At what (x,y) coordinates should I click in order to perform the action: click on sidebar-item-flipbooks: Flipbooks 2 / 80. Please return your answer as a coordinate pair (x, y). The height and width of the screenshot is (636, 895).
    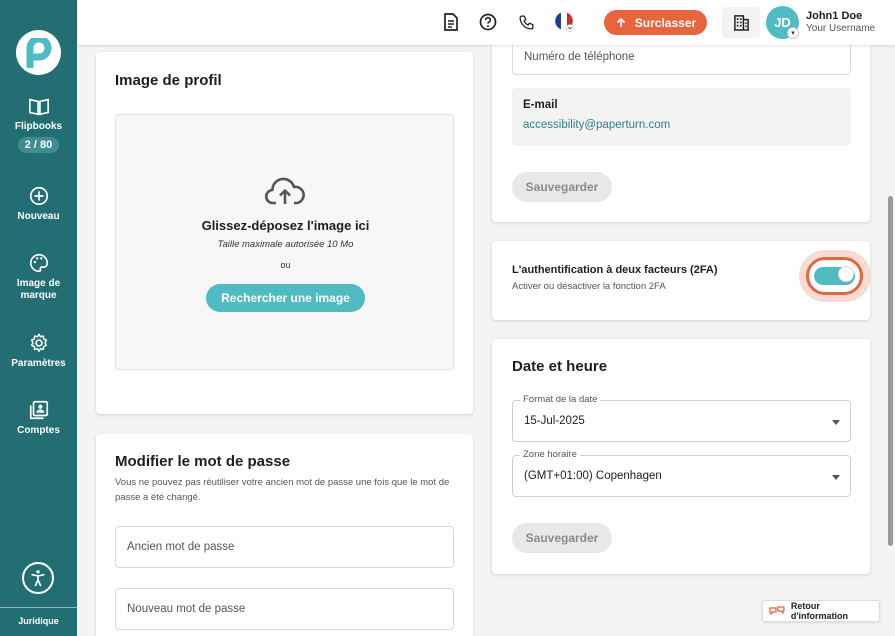
    Looking at the image, I should click on (38, 124).